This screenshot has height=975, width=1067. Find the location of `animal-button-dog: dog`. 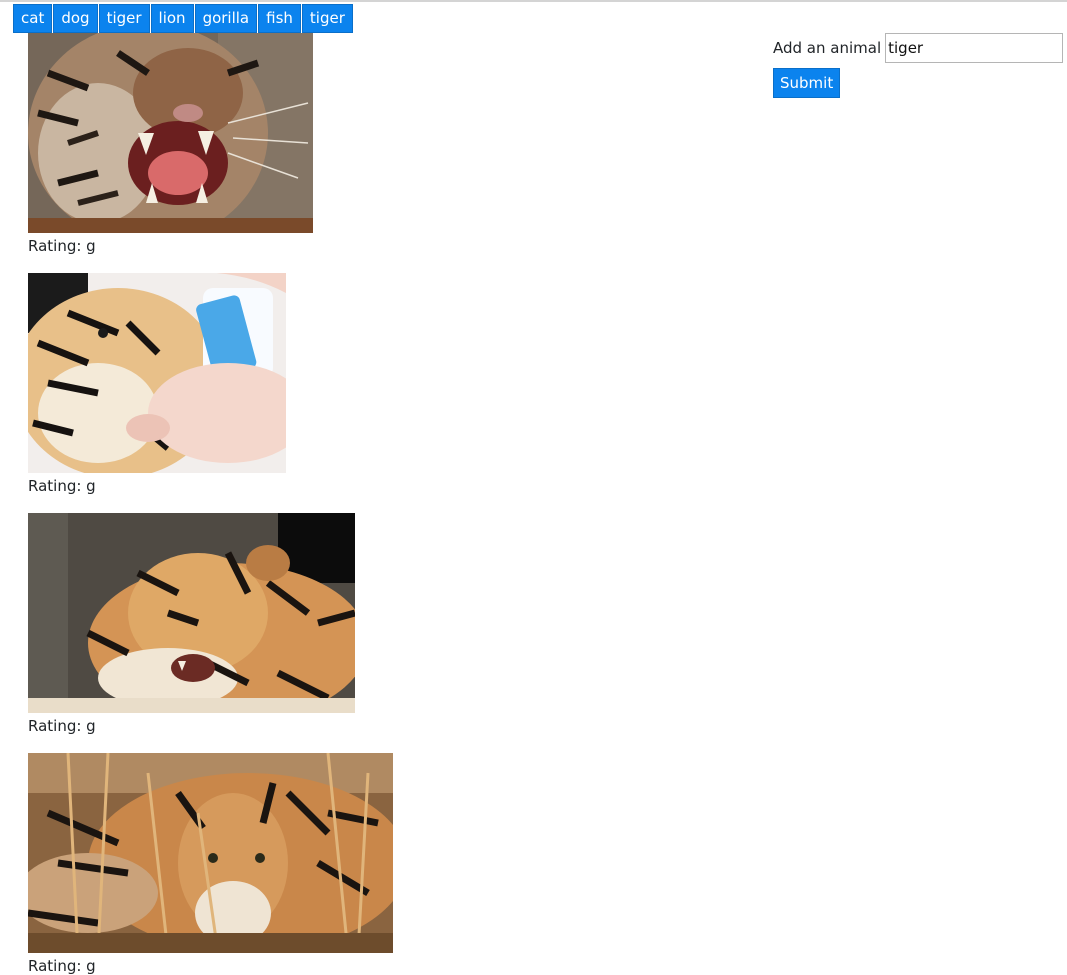

animal-button-dog: dog is located at coordinates (75, 18).